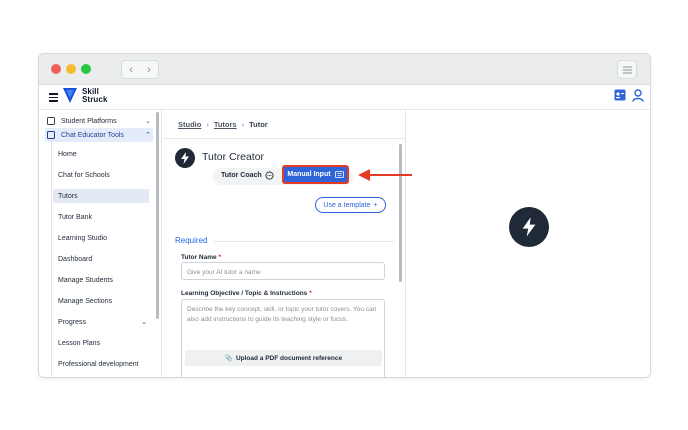  Describe the element at coordinates (304, 241) in the screenshot. I see `section-divider` at that location.